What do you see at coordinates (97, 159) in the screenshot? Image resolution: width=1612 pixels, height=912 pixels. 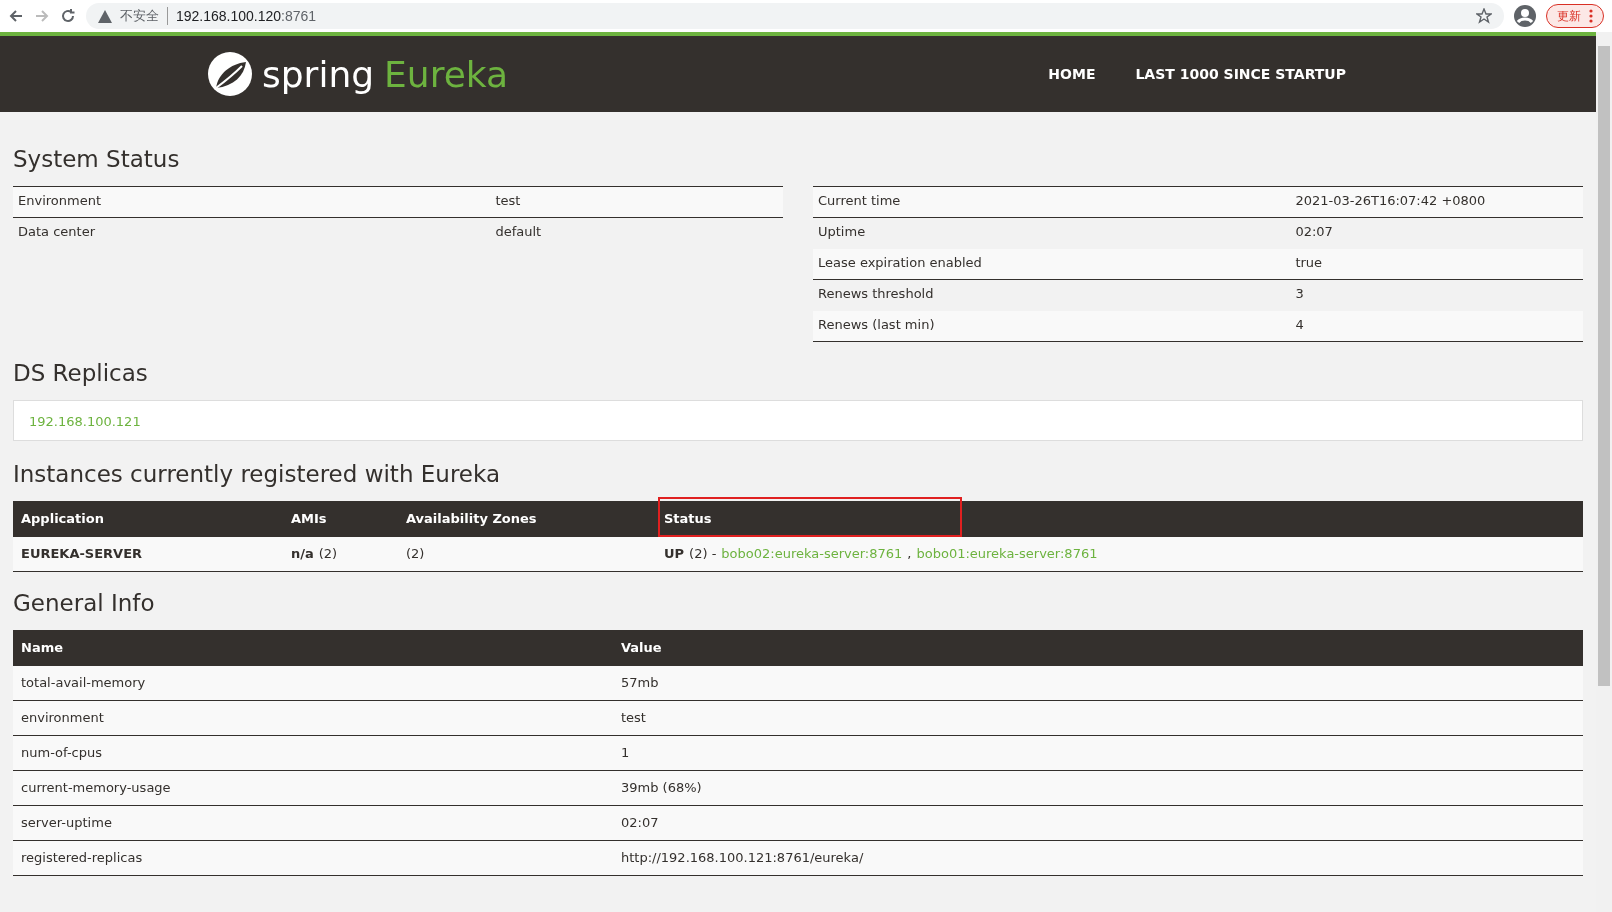 I see `section-title: System Status` at bounding box center [97, 159].